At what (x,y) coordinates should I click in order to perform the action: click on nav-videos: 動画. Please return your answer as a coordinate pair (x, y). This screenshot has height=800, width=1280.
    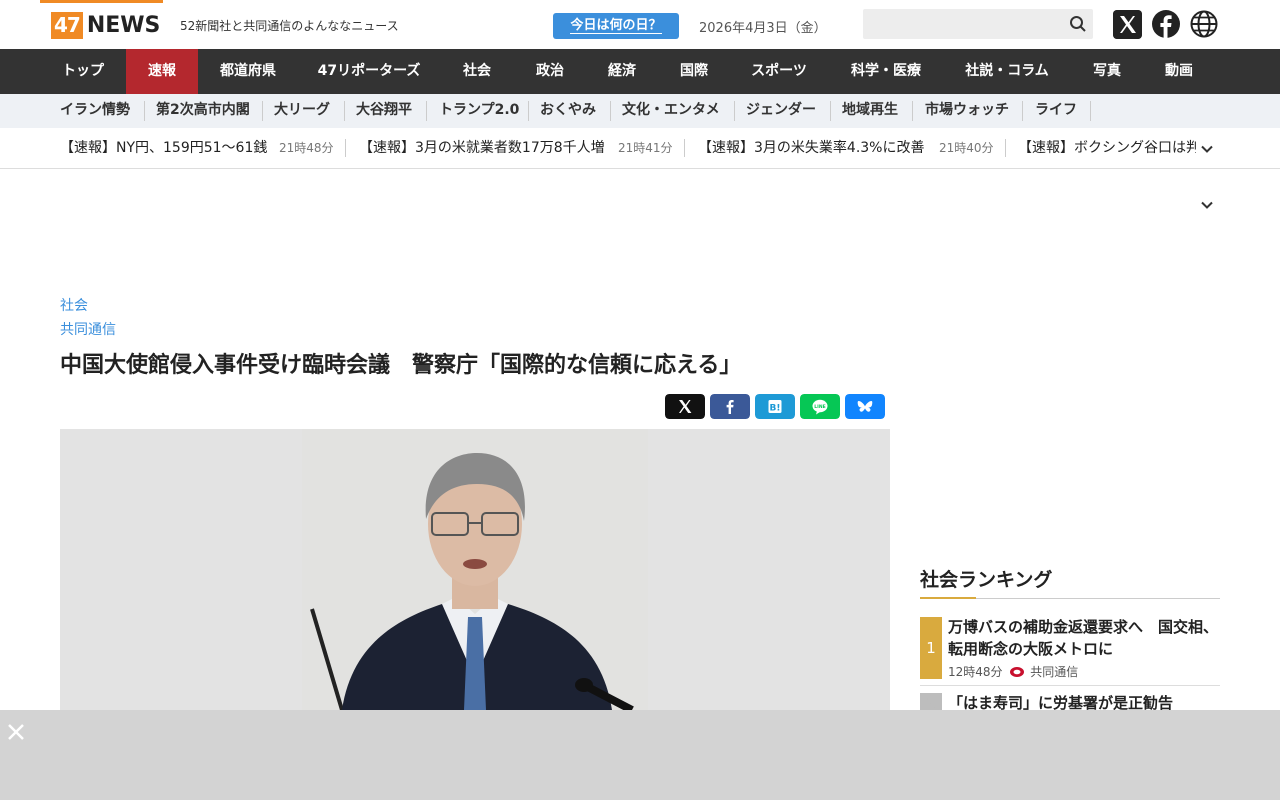
    Looking at the image, I should click on (1179, 71).